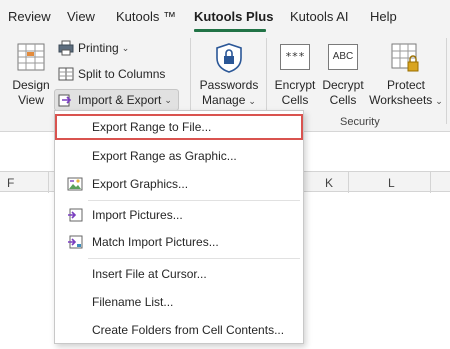  Describe the element at coordinates (66, 74) in the screenshot. I see `split-columns-icon` at that location.